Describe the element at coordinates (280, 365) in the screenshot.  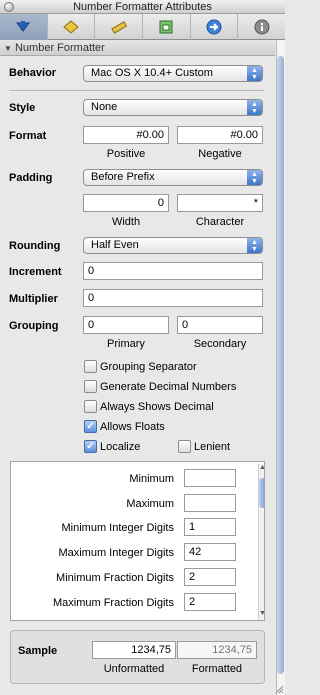
I see `inspector-scroll-thumb` at that location.